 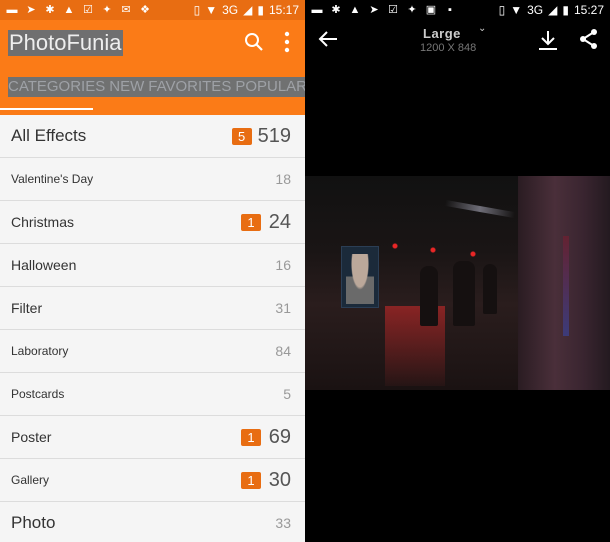 I want to click on tab-new: NEW, so click(x=128, y=87).